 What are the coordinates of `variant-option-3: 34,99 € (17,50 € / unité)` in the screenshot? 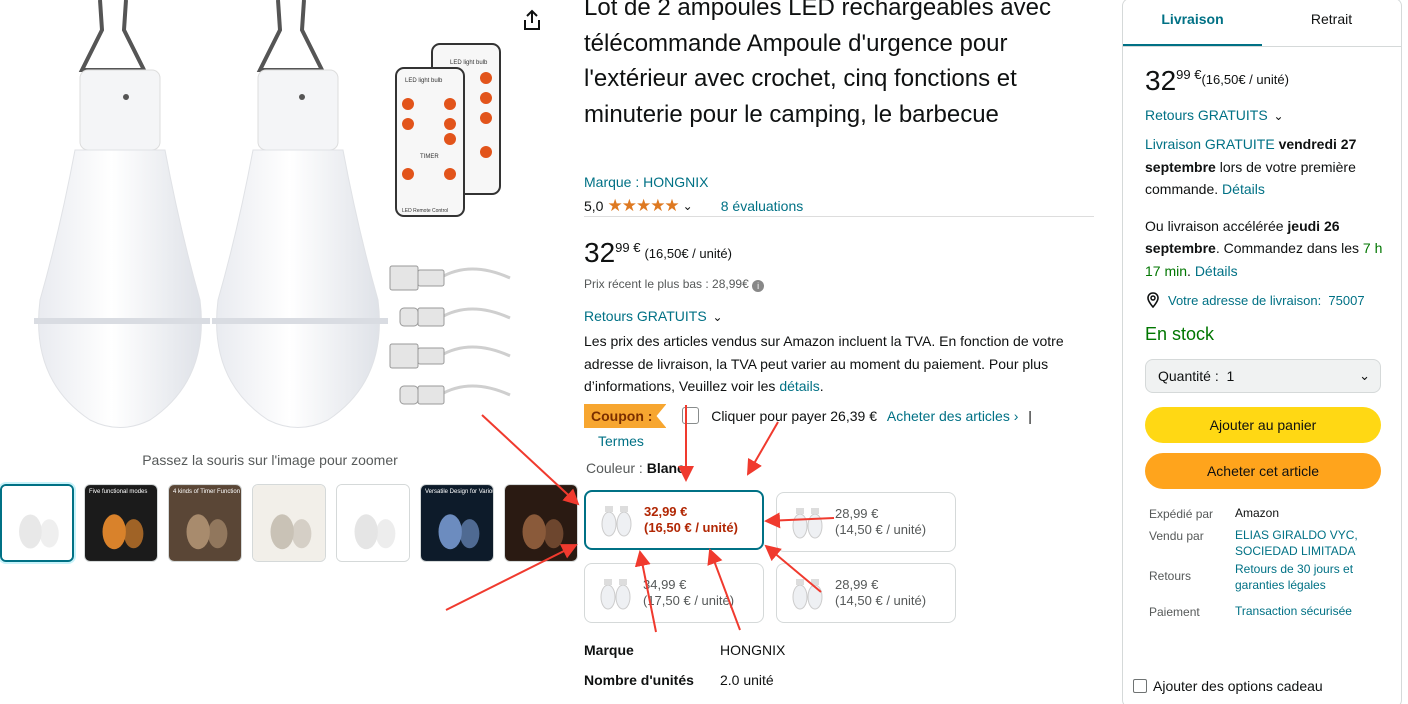 It's located at (674, 593).